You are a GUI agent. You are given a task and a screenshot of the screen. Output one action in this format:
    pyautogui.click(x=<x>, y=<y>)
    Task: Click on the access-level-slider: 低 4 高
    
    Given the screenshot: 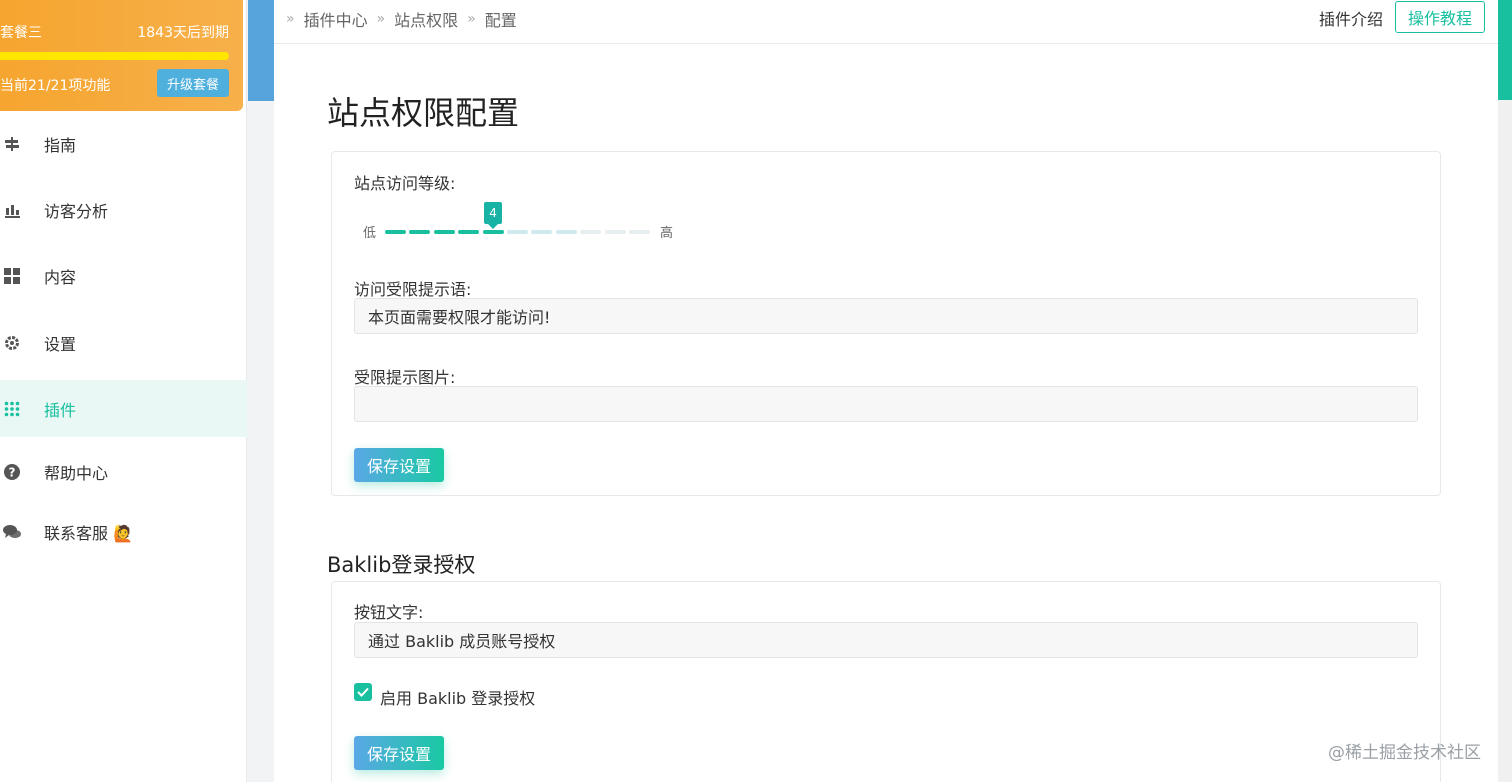 What is the action you would take?
    pyautogui.click(x=519, y=225)
    